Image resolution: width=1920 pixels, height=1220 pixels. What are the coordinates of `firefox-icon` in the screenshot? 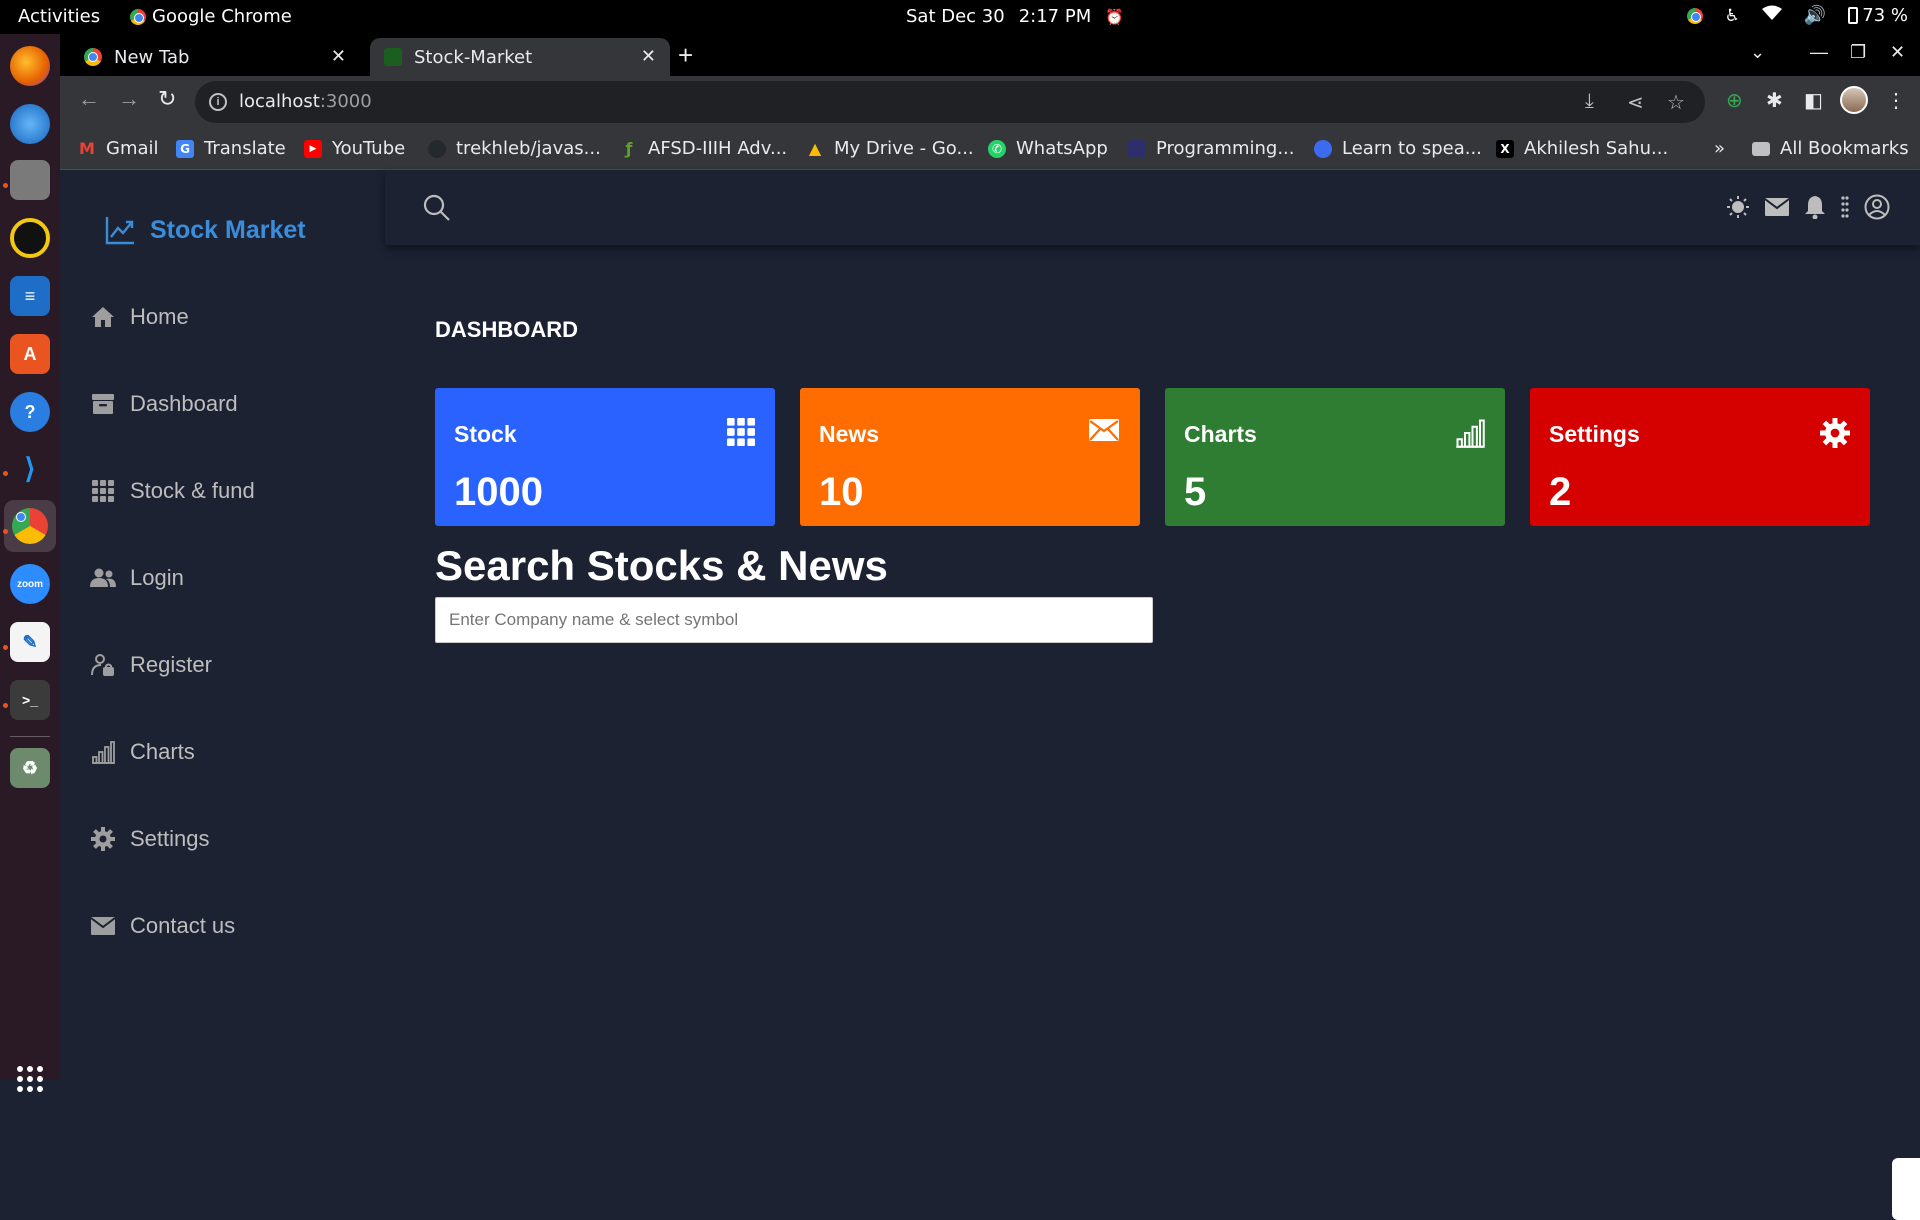 It's located at (30, 66).